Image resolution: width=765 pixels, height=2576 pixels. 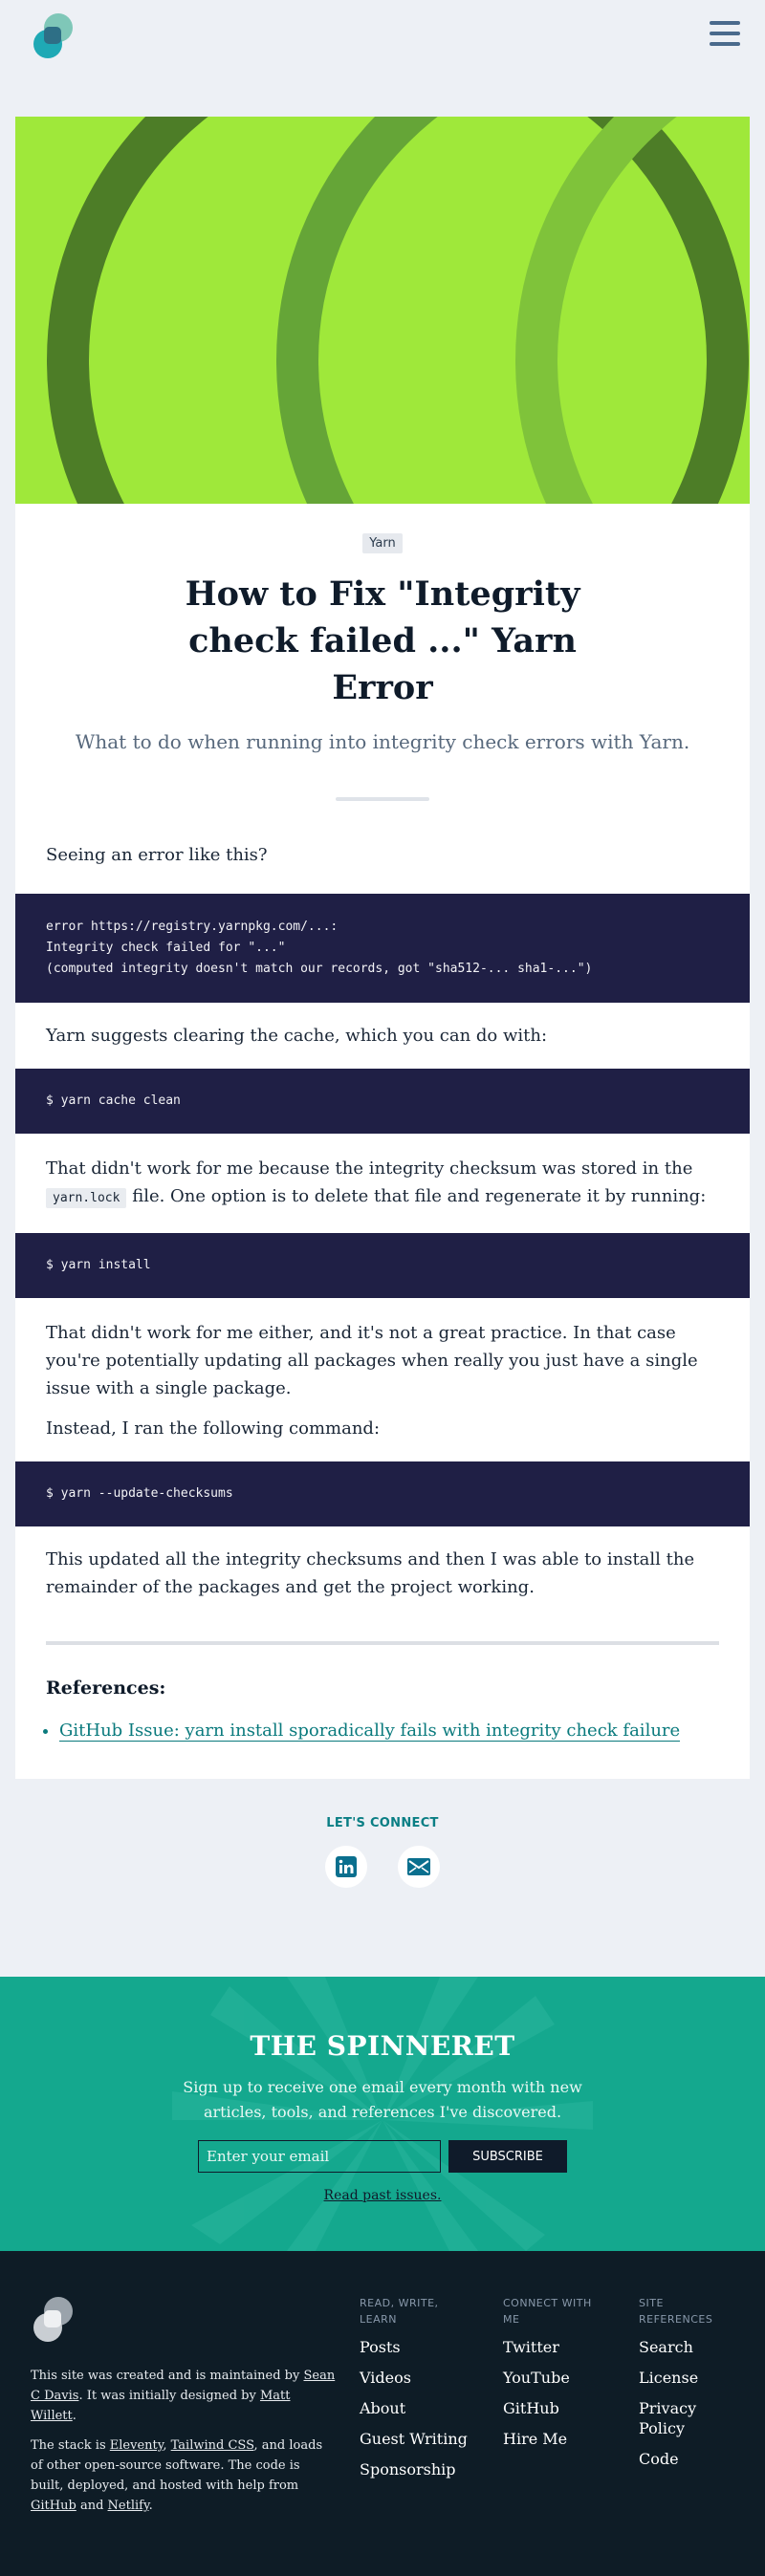 What do you see at coordinates (676, 2311) in the screenshot?
I see `footer-column-title: SITE REFERENCES` at bounding box center [676, 2311].